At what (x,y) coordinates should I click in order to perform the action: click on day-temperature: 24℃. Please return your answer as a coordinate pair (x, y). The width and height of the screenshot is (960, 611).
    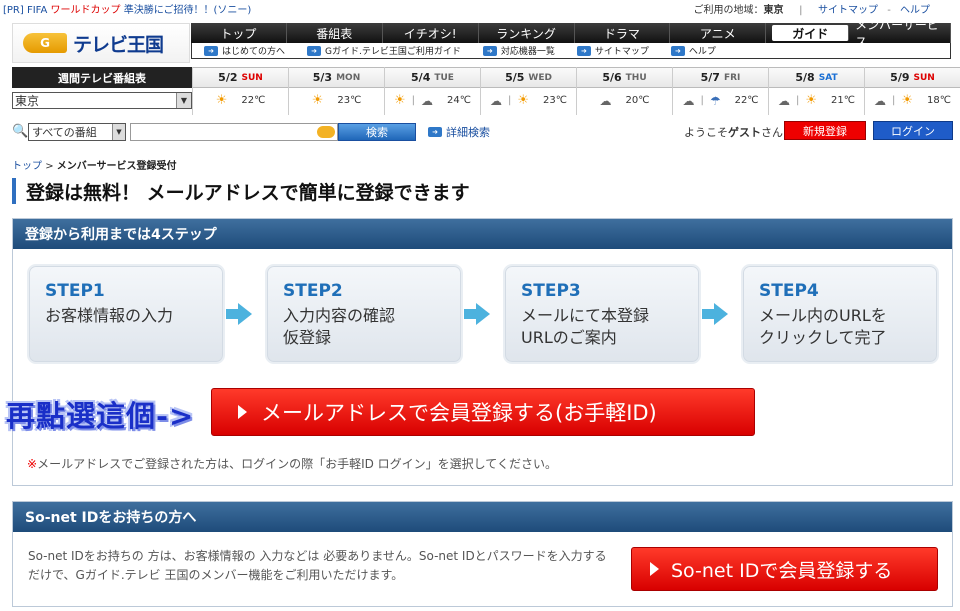
    Looking at the image, I should click on (459, 100).